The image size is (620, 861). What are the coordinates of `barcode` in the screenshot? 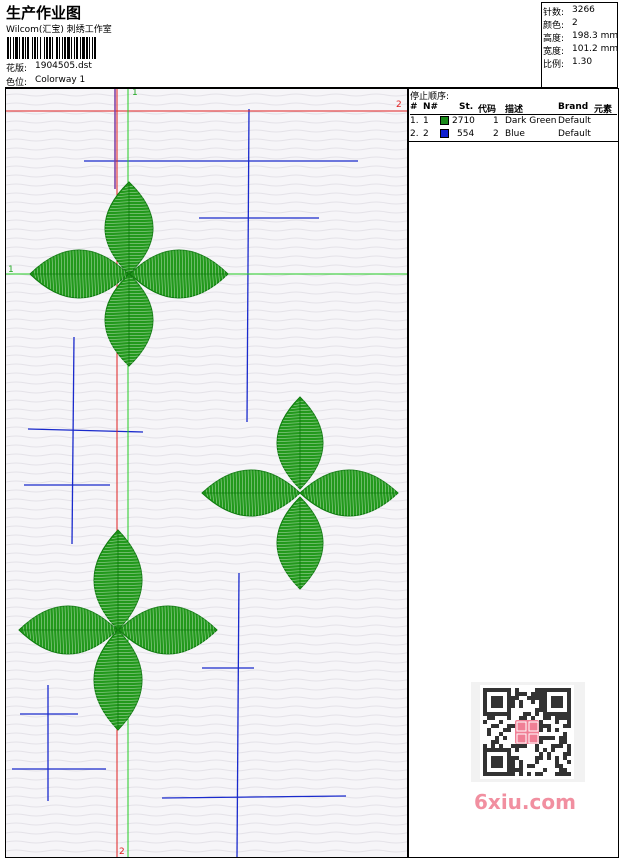 It's located at (51, 48).